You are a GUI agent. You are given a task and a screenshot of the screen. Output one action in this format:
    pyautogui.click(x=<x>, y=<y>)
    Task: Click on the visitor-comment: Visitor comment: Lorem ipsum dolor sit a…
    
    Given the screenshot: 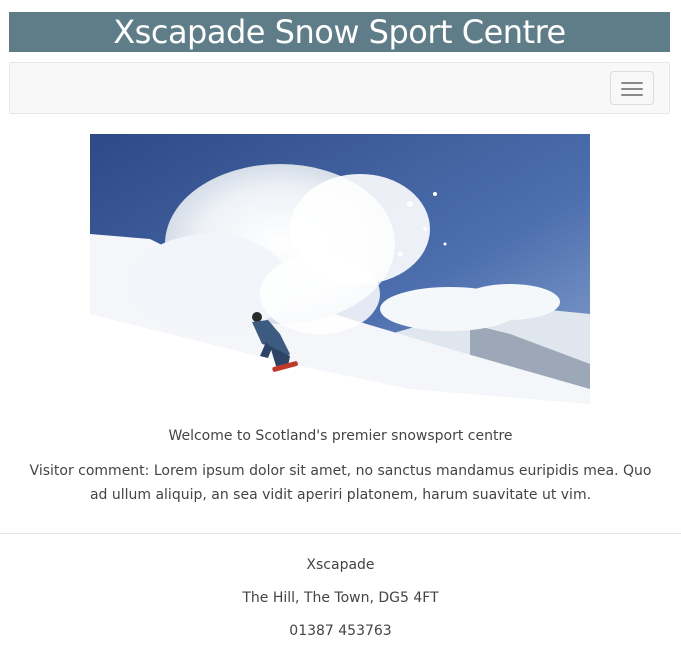 What is the action you would take?
    pyautogui.click(x=340, y=483)
    